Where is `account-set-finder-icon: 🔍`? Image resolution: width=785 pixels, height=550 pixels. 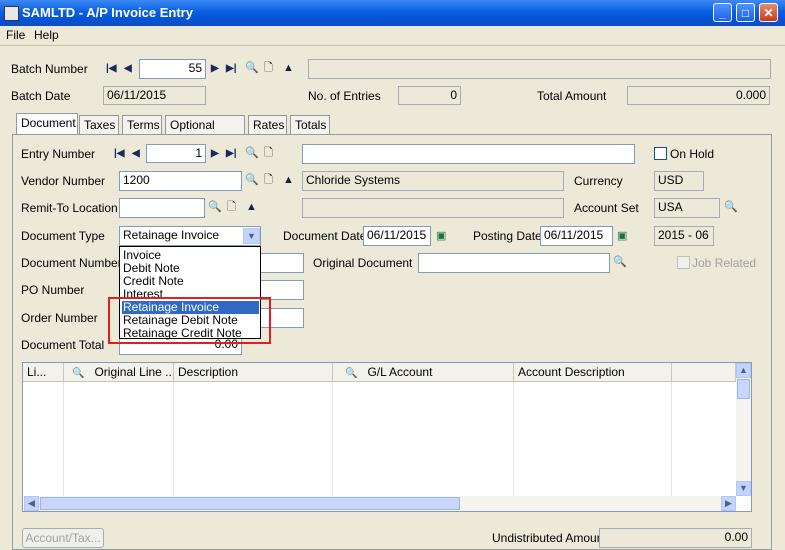 account-set-finder-icon: 🔍 is located at coordinates (731, 207).